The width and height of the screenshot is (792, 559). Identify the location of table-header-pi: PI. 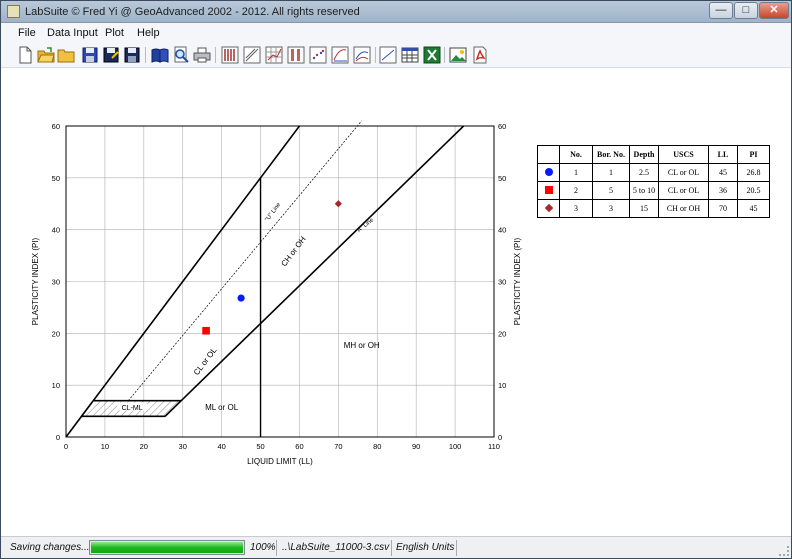
(753, 154).